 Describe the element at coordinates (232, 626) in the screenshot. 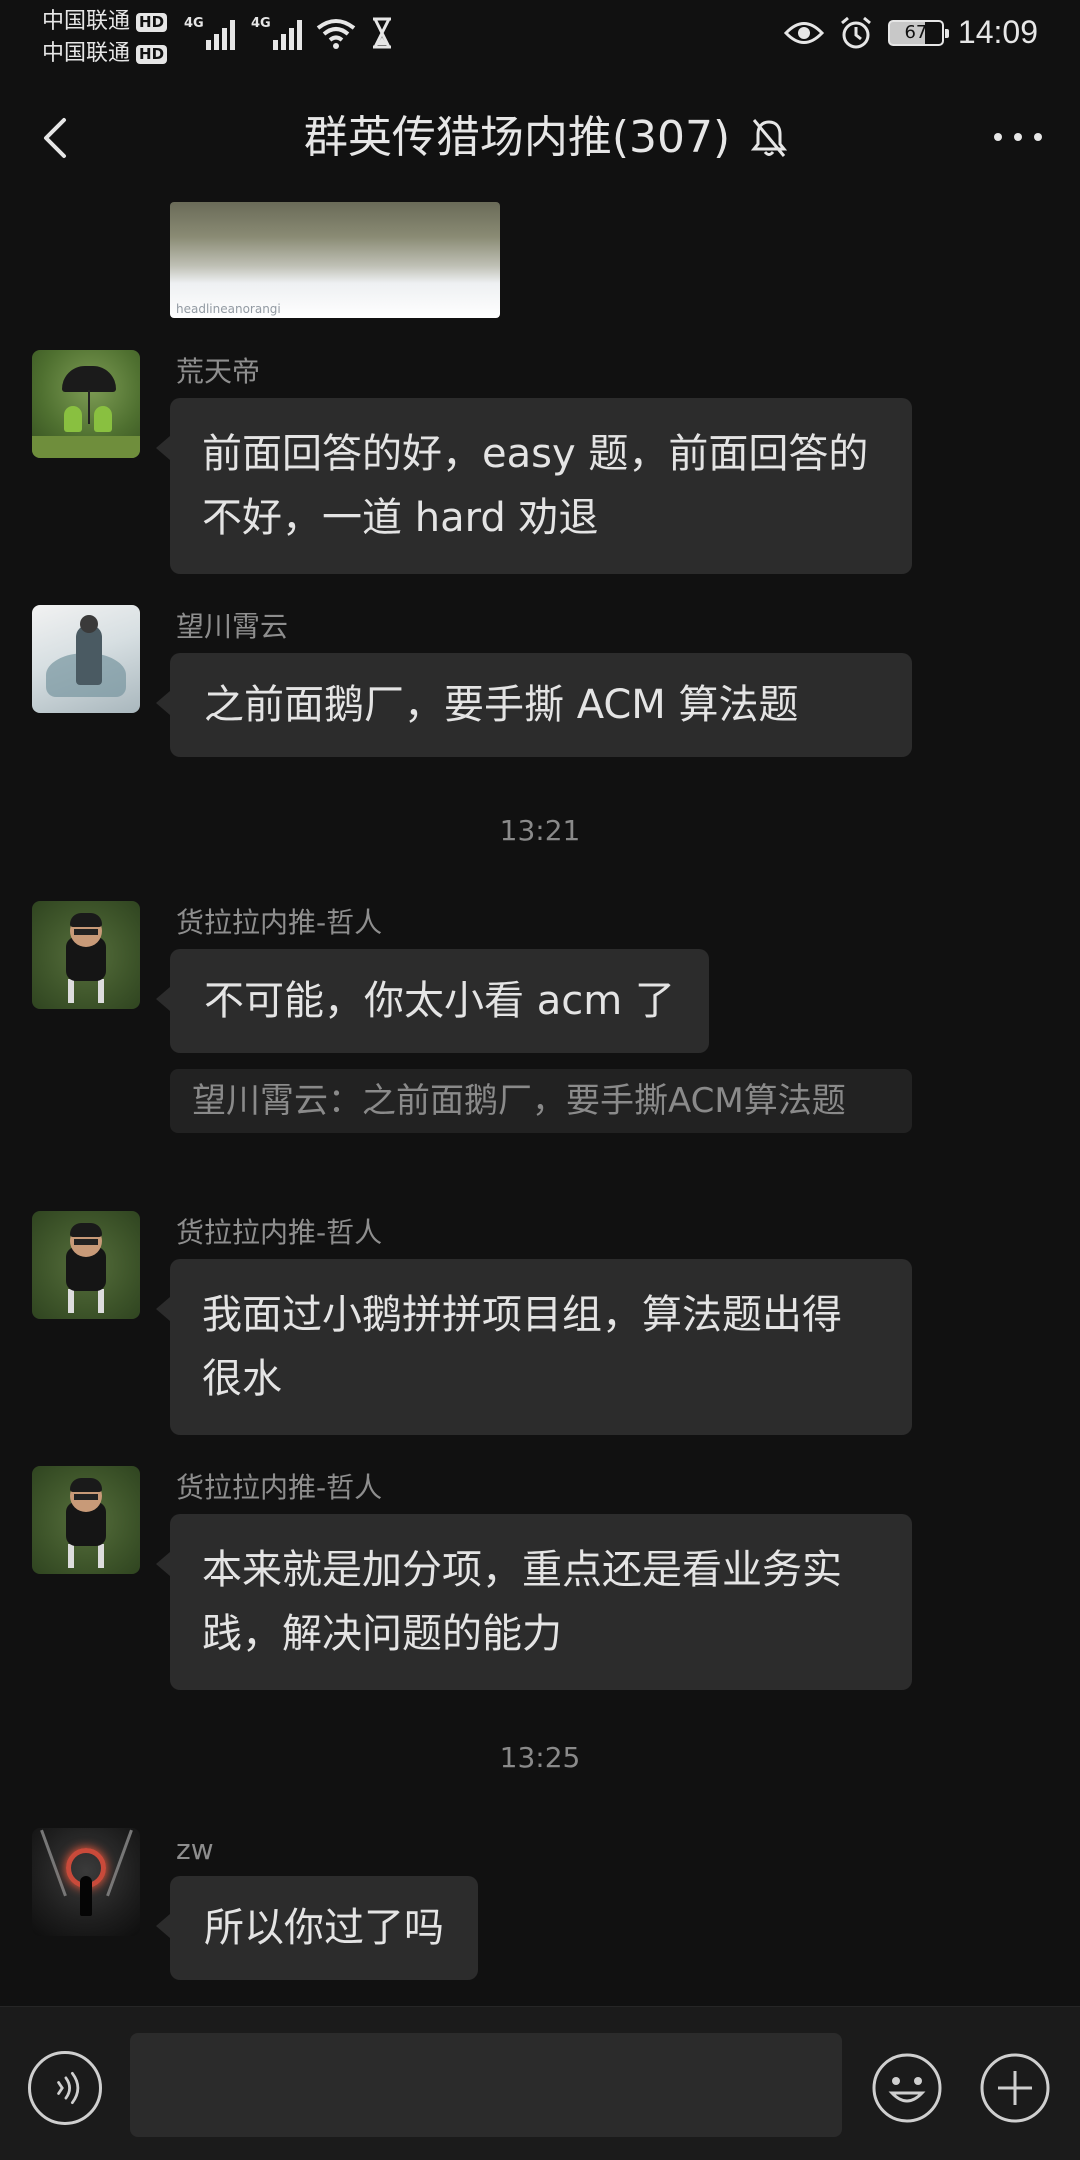

I see `sender-name: 望川霄云` at that location.